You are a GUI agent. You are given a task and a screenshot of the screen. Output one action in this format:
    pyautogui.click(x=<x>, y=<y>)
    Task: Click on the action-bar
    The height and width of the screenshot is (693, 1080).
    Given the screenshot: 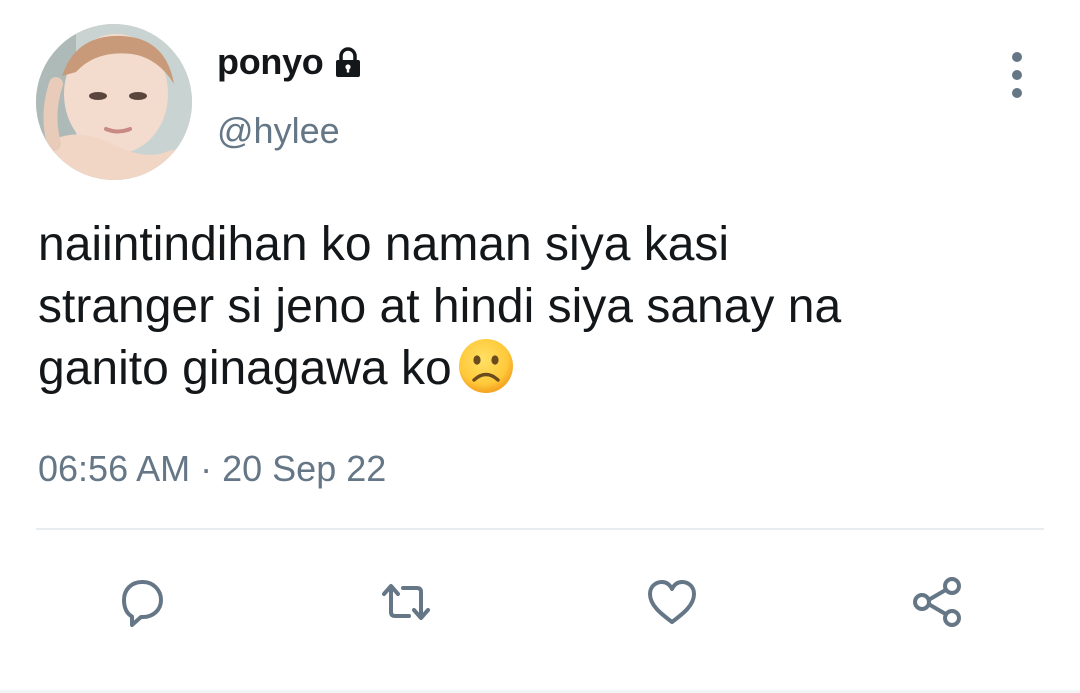 What is the action you would take?
    pyautogui.click(x=540, y=600)
    